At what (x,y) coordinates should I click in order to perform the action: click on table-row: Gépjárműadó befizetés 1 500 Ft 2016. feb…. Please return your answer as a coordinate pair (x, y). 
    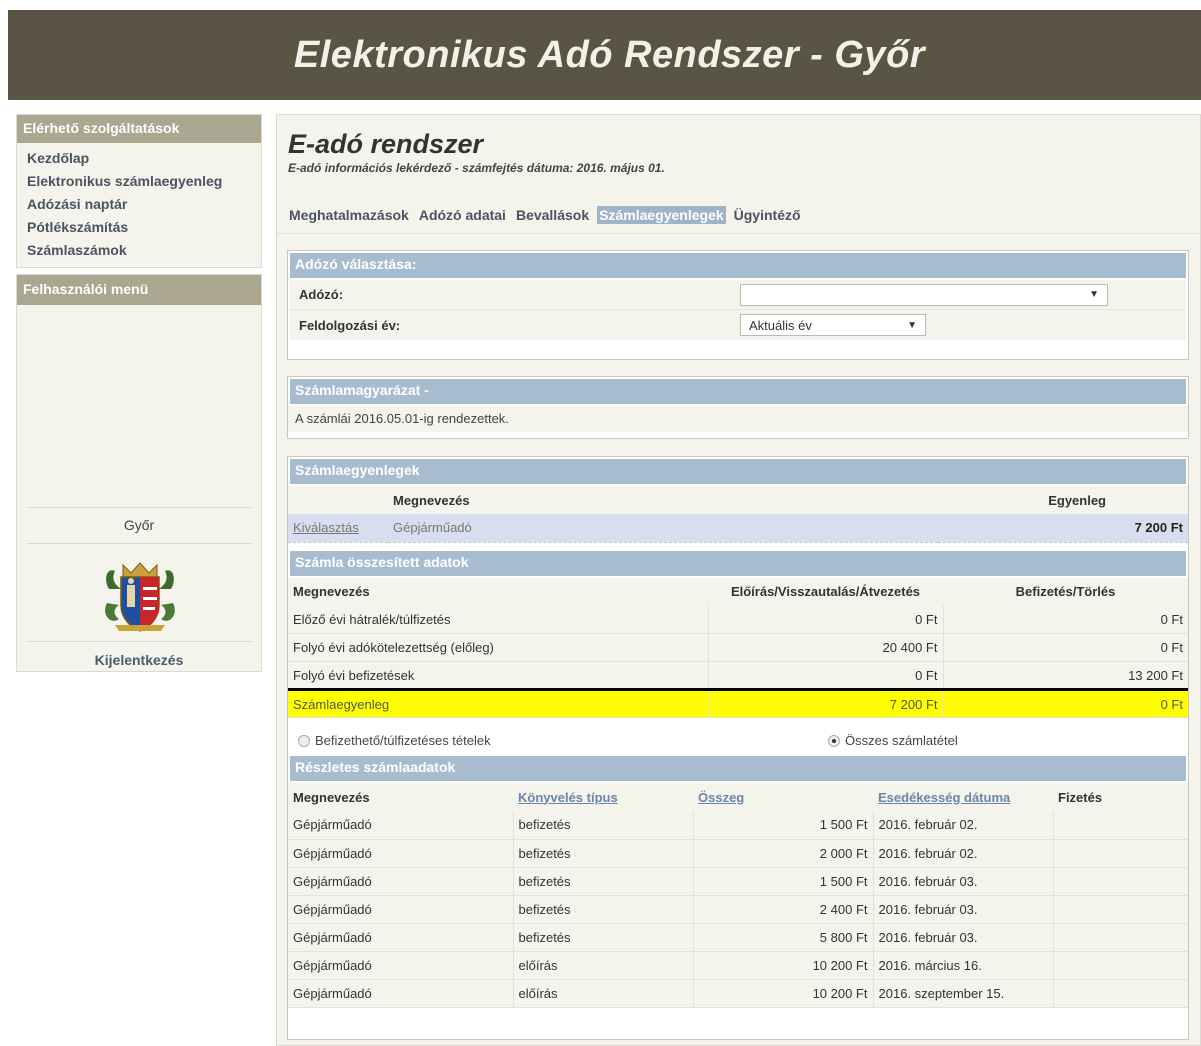
    Looking at the image, I should click on (738, 881).